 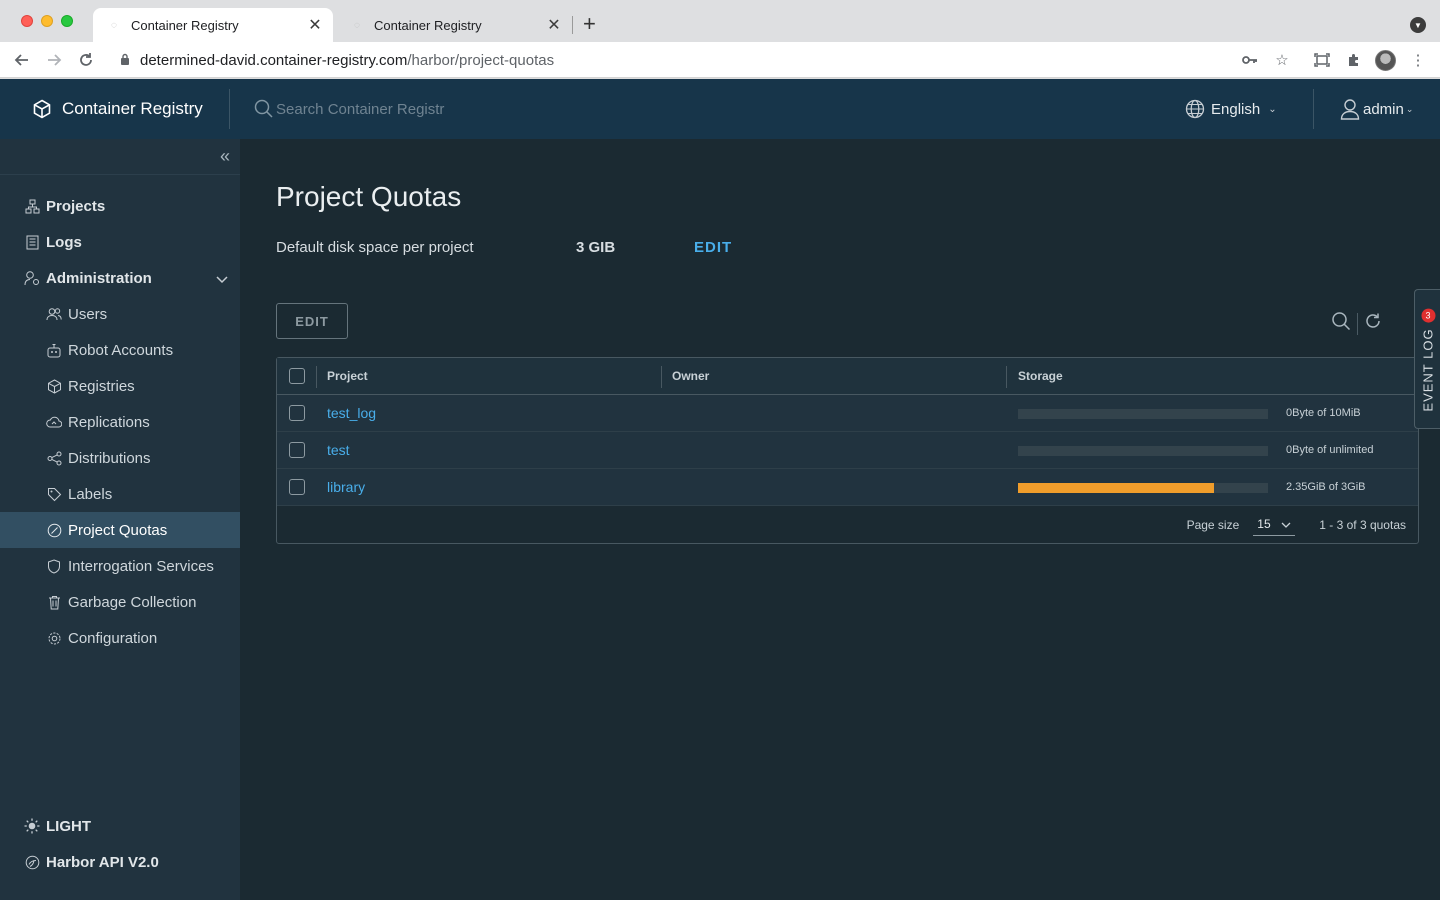 What do you see at coordinates (27, 21) in the screenshot?
I see `window-close-button` at bounding box center [27, 21].